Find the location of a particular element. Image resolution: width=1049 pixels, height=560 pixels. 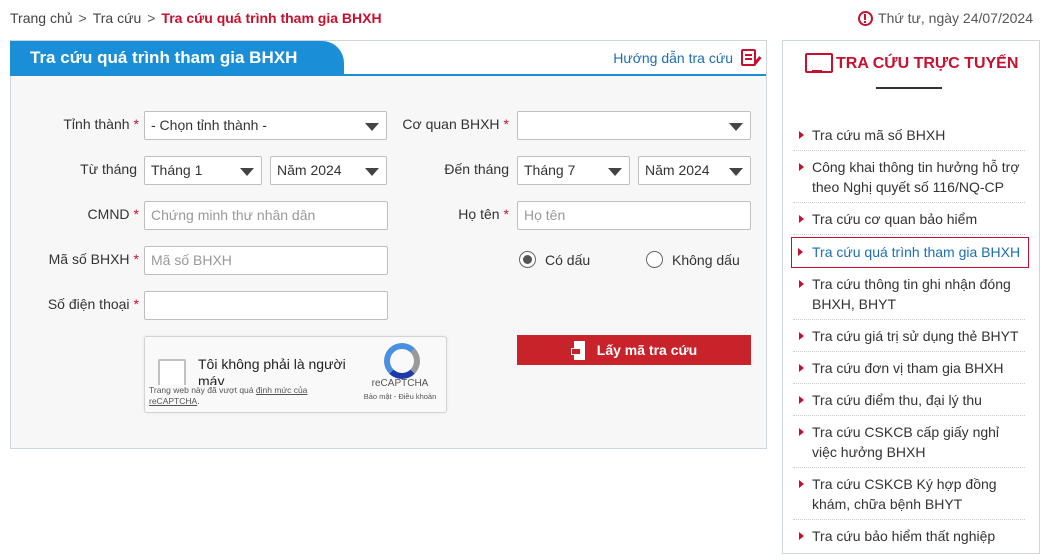

breadcrumb-current: Tra cứu quá trình tham gia BHXH is located at coordinates (271, 18).